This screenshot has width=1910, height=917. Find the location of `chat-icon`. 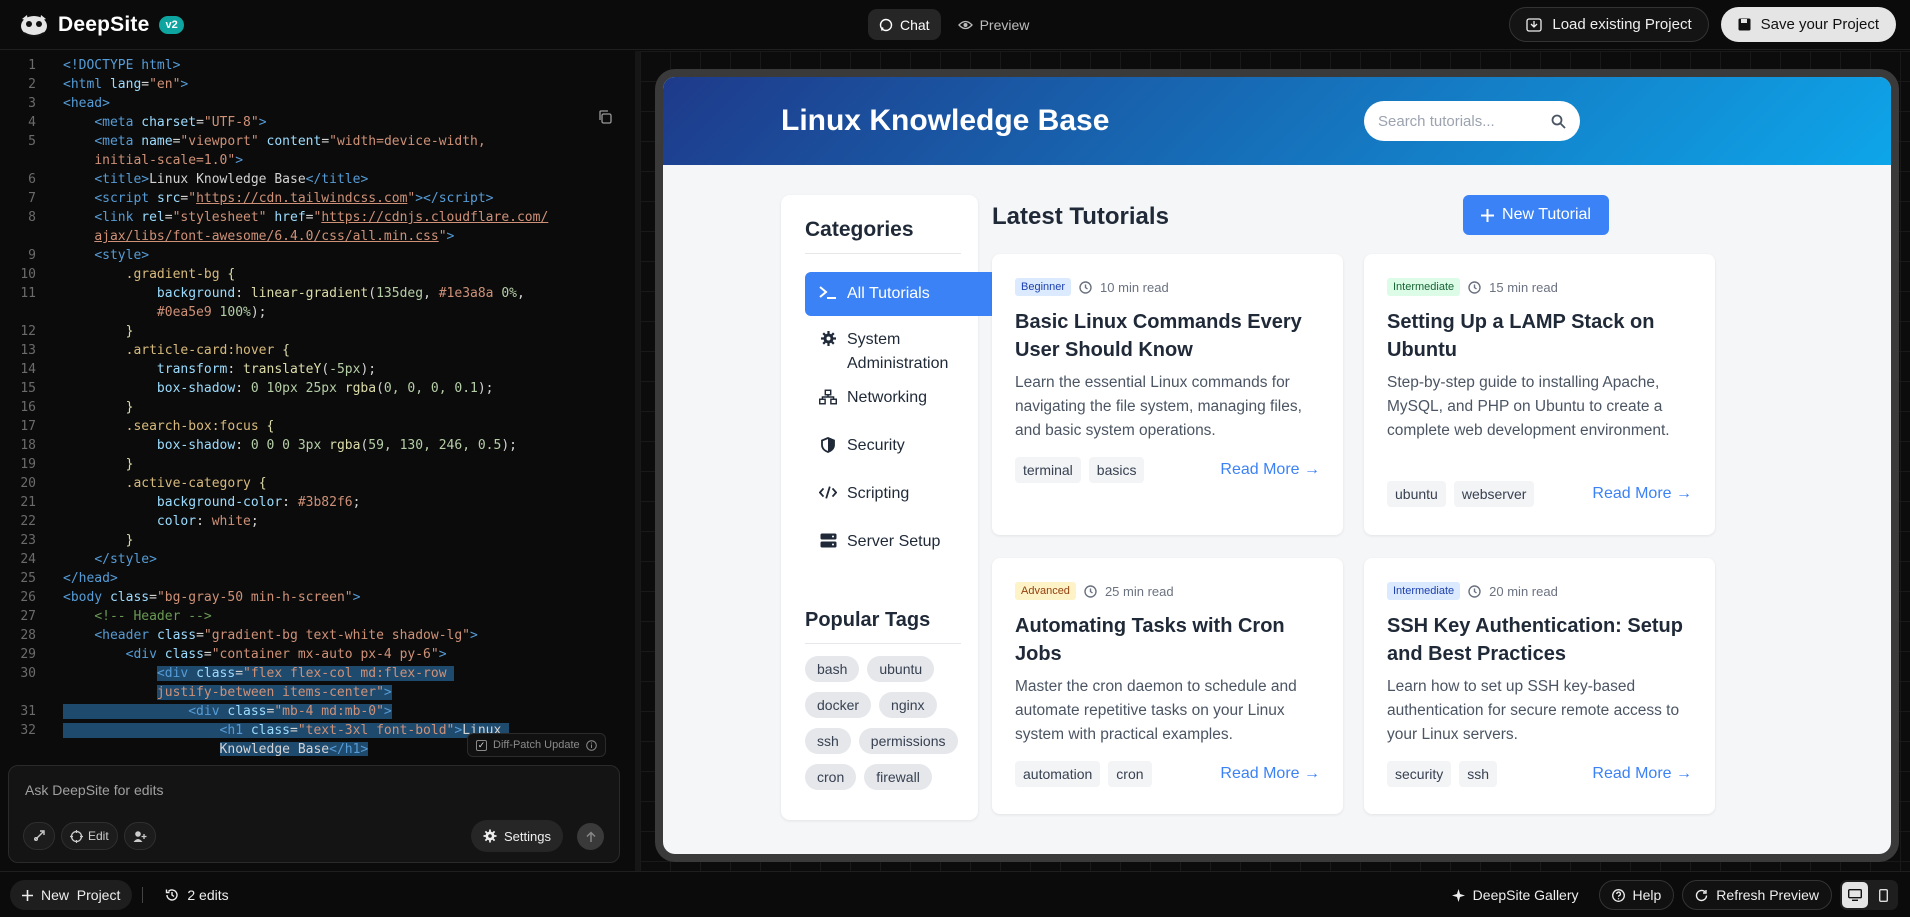

chat-icon is located at coordinates (886, 24).